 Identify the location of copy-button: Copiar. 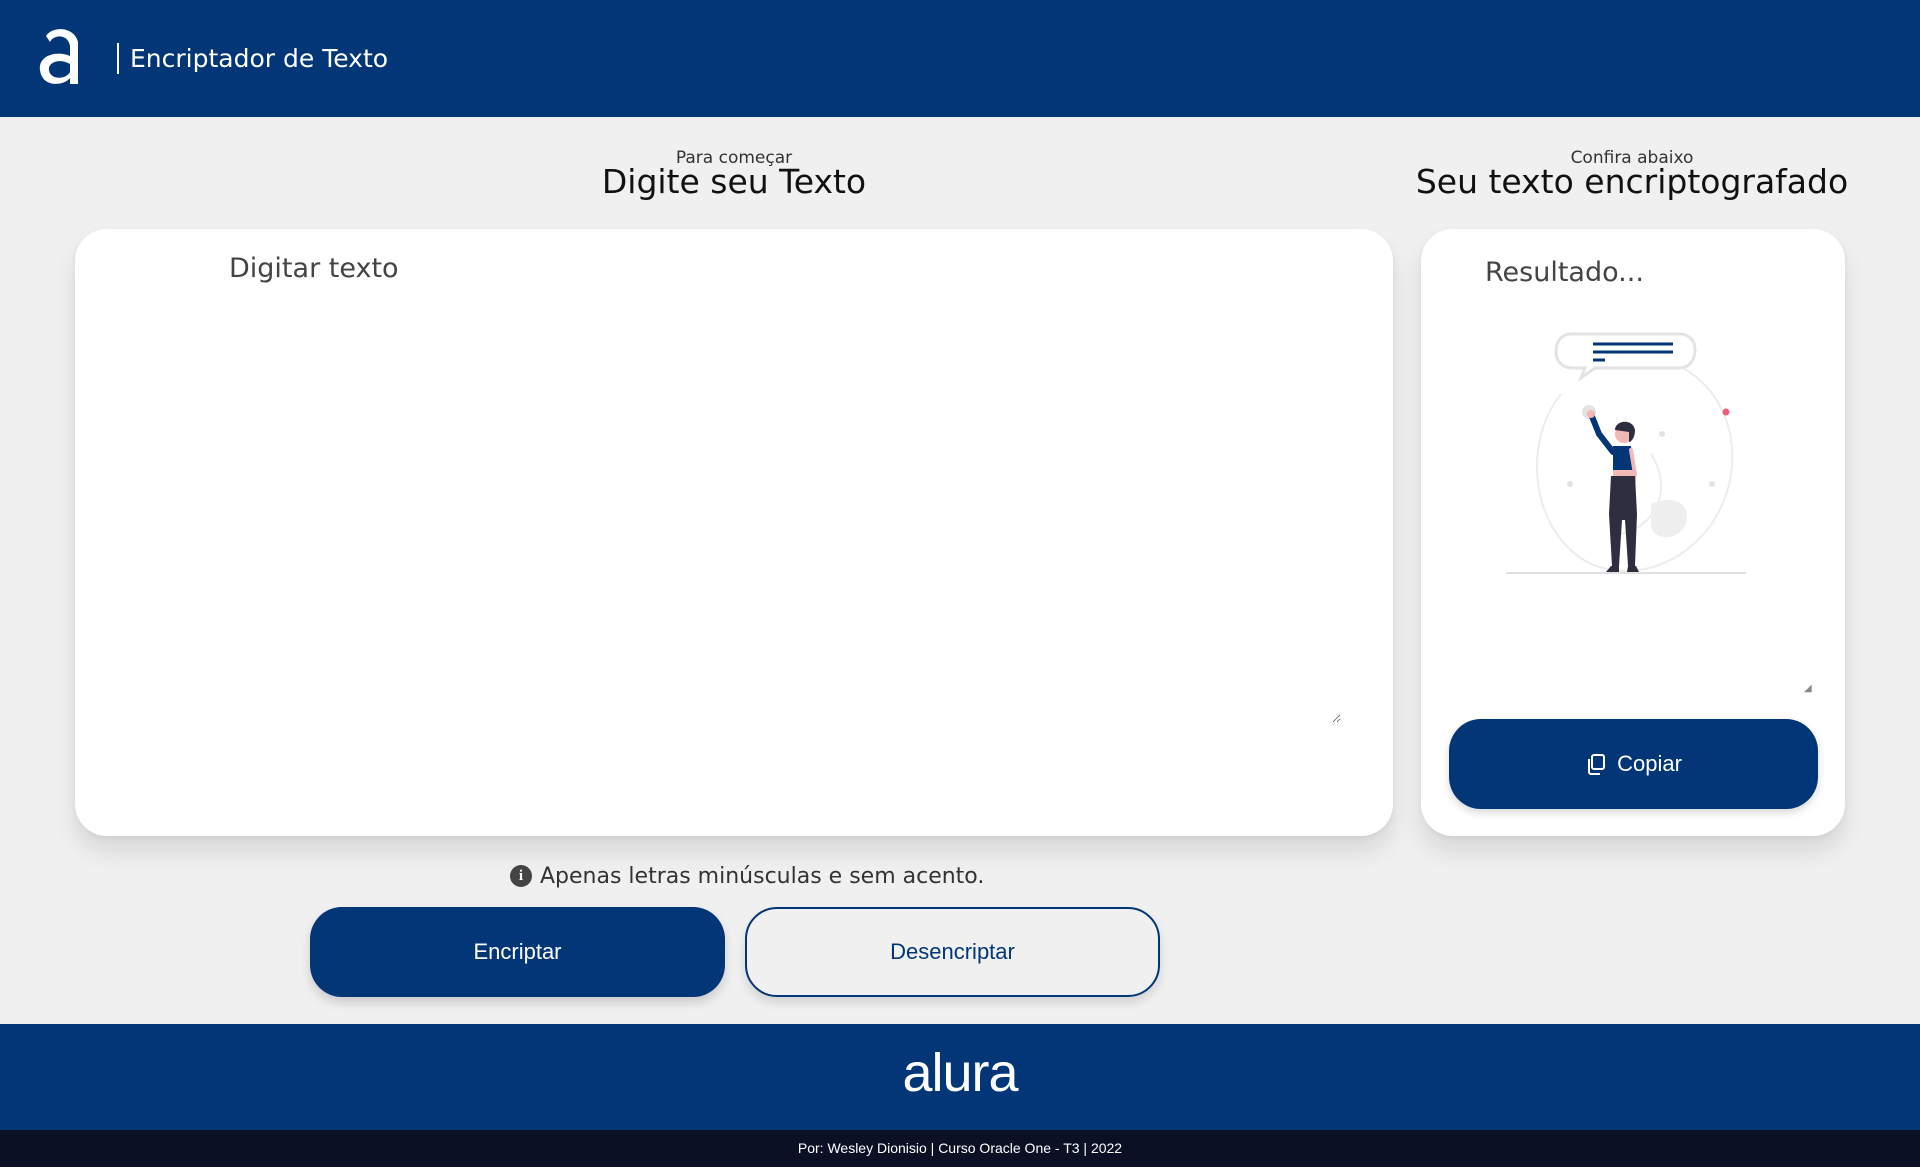
(1633, 764).